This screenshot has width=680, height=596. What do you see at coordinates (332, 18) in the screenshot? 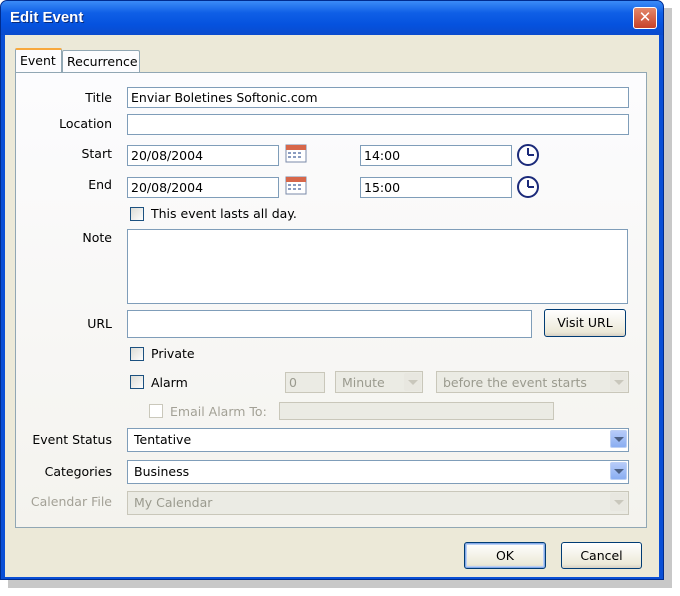
I see `title-bar: Edit Event ✕` at bounding box center [332, 18].